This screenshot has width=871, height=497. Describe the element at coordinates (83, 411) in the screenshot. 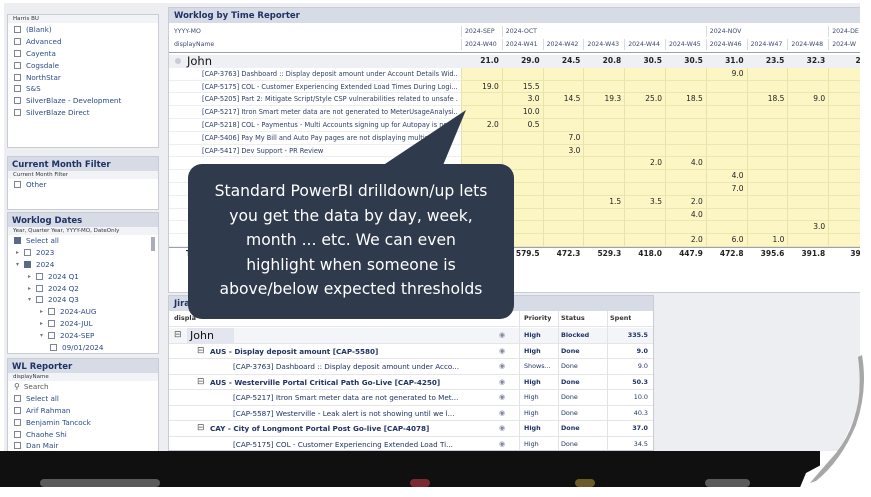

I see `reporter-option: Arif Rahman` at that location.